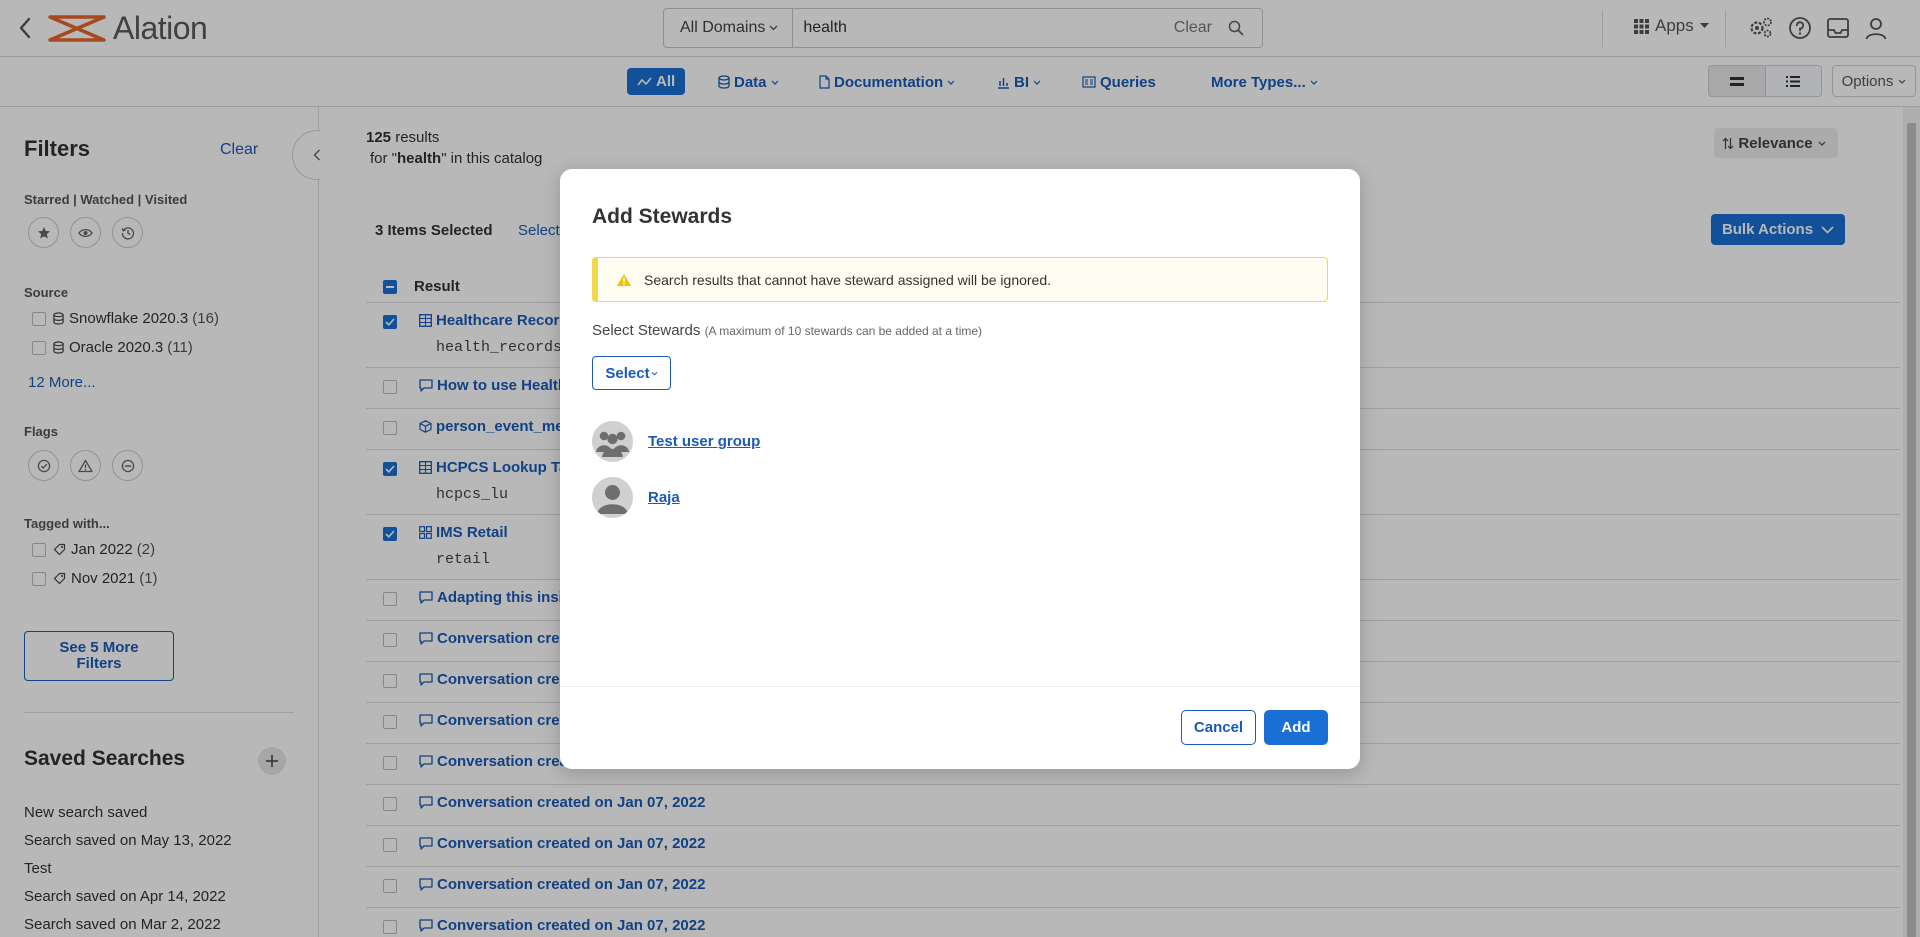  What do you see at coordinates (664, 497) in the screenshot?
I see `steward-link: Raja` at bounding box center [664, 497].